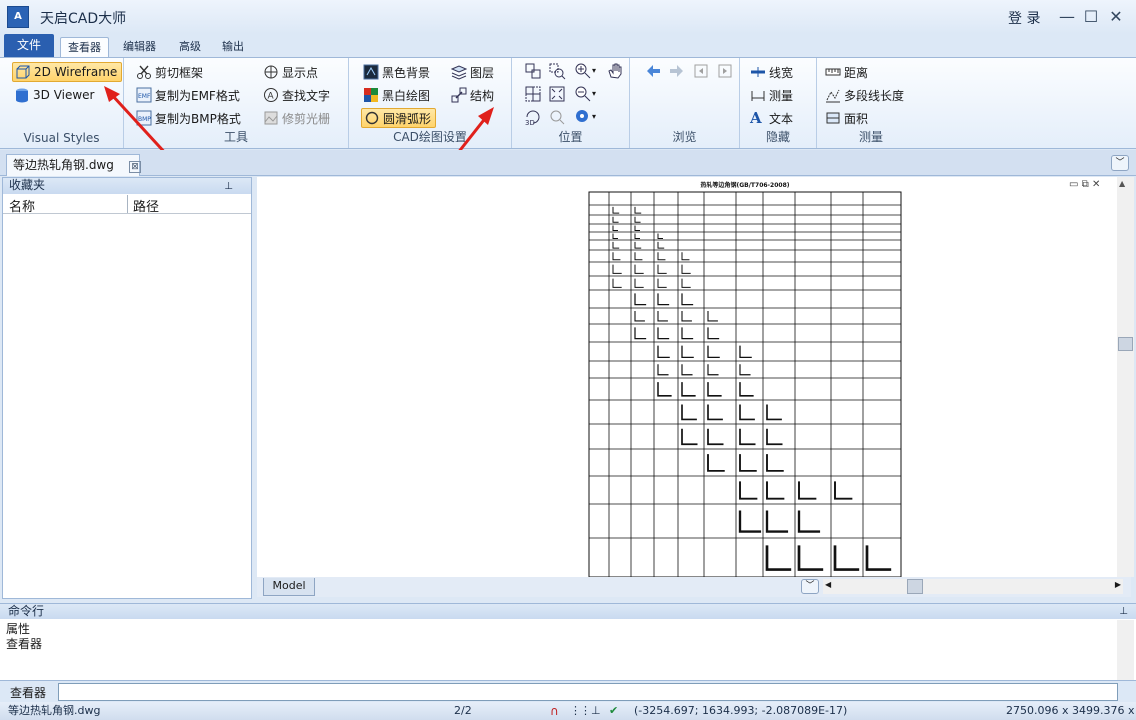  What do you see at coordinates (725, 71) in the screenshot?
I see `page-next-icon` at bounding box center [725, 71].